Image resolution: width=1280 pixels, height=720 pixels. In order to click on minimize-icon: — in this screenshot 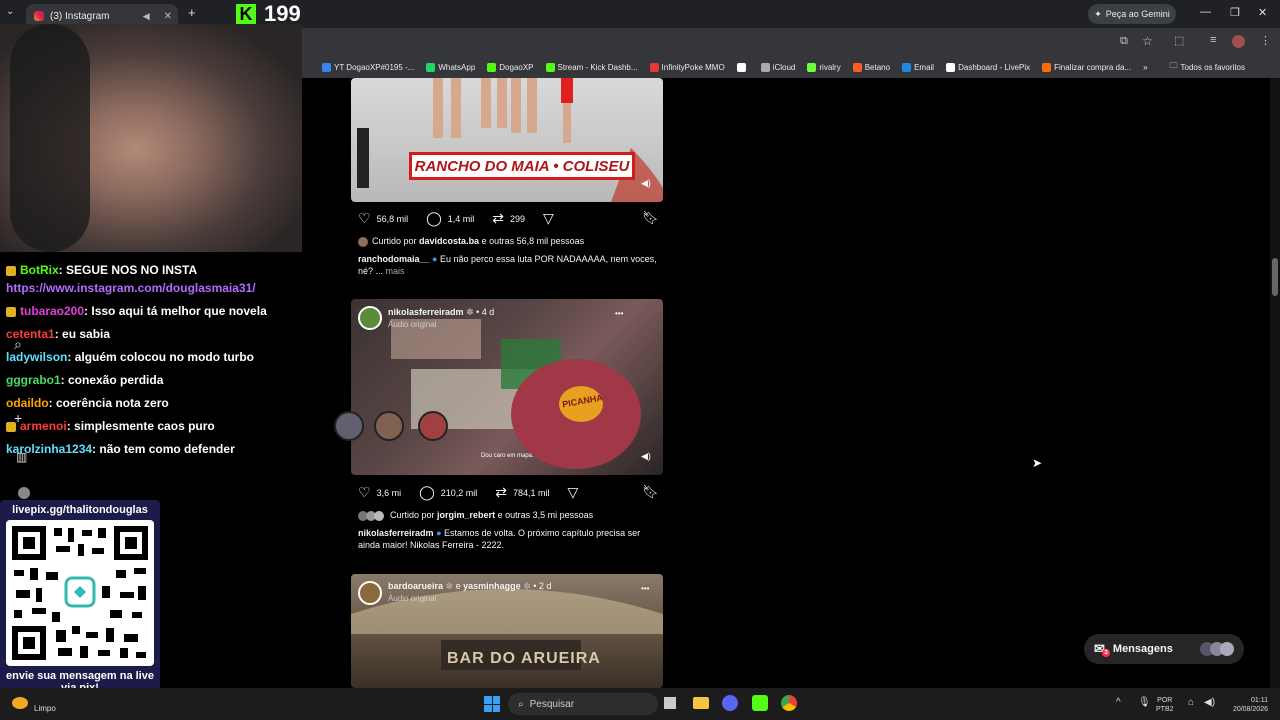, I will do `click(1205, 12)`.